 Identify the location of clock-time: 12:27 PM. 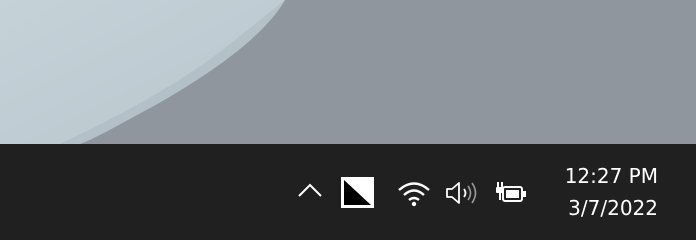
(611, 176).